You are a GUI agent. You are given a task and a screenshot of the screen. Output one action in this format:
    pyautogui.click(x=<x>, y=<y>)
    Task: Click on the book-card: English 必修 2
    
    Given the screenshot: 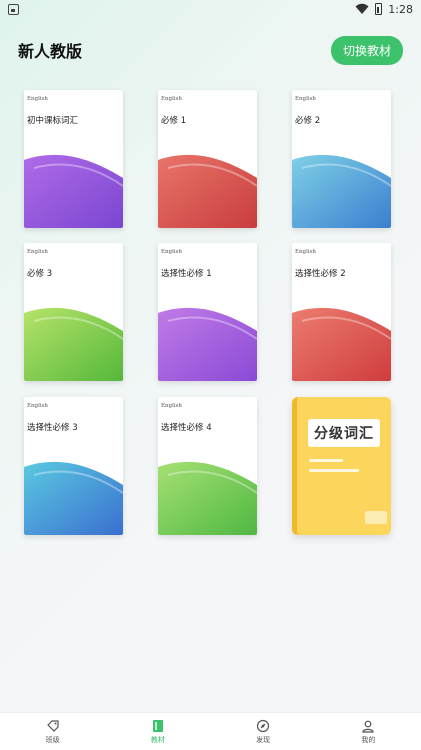 What is the action you would take?
    pyautogui.click(x=341, y=159)
    